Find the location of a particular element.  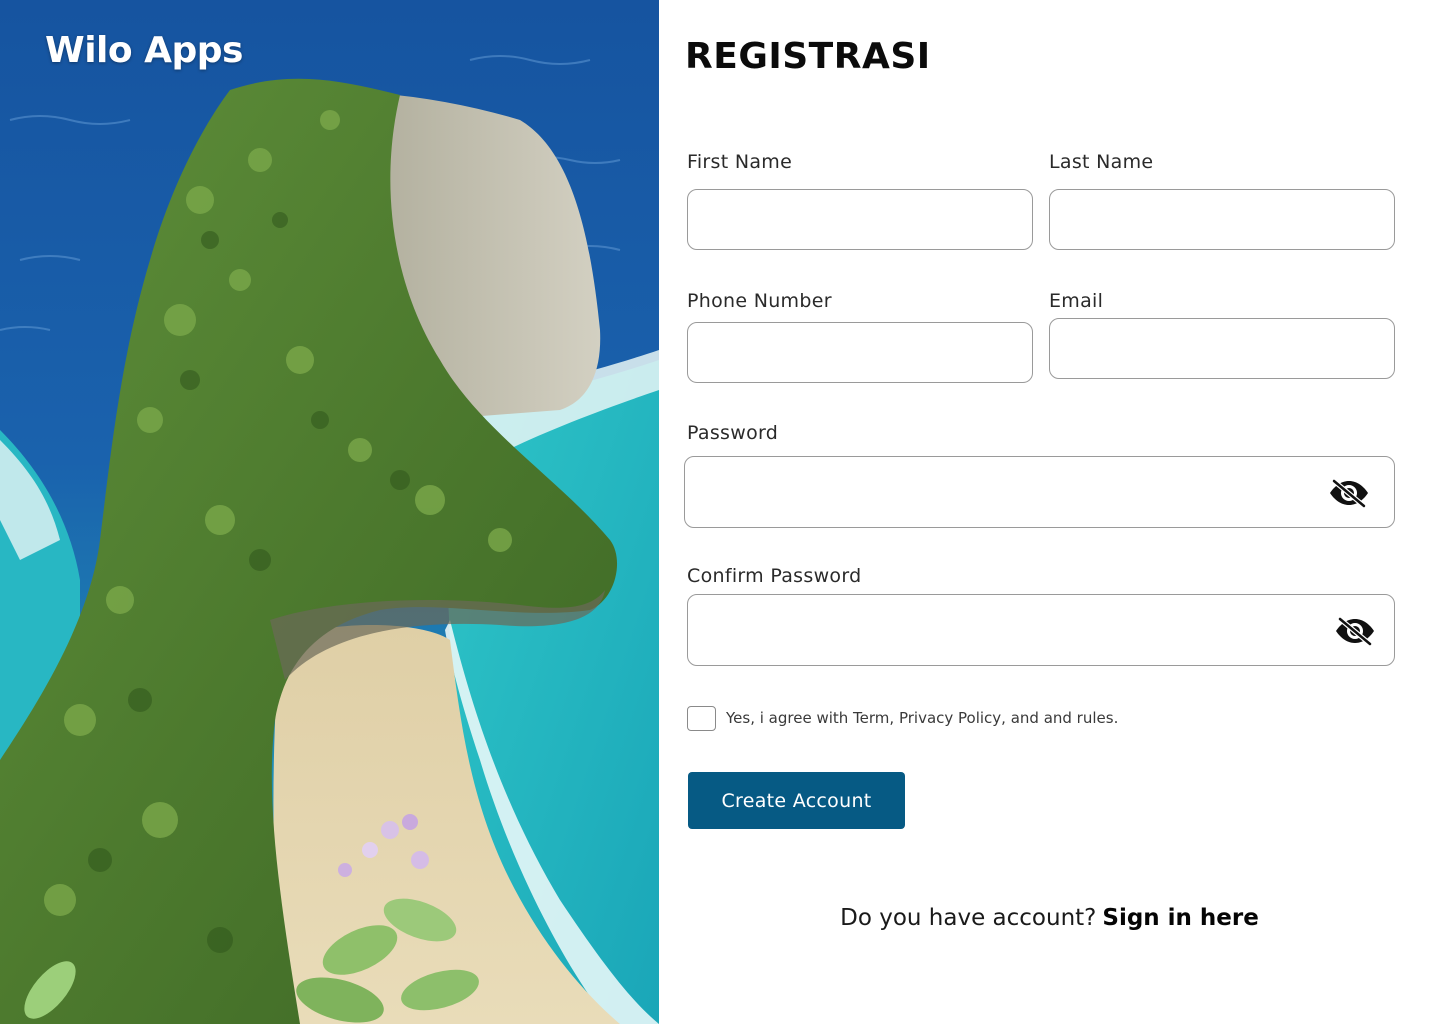

signin-question: Do you have account? is located at coordinates (968, 918).